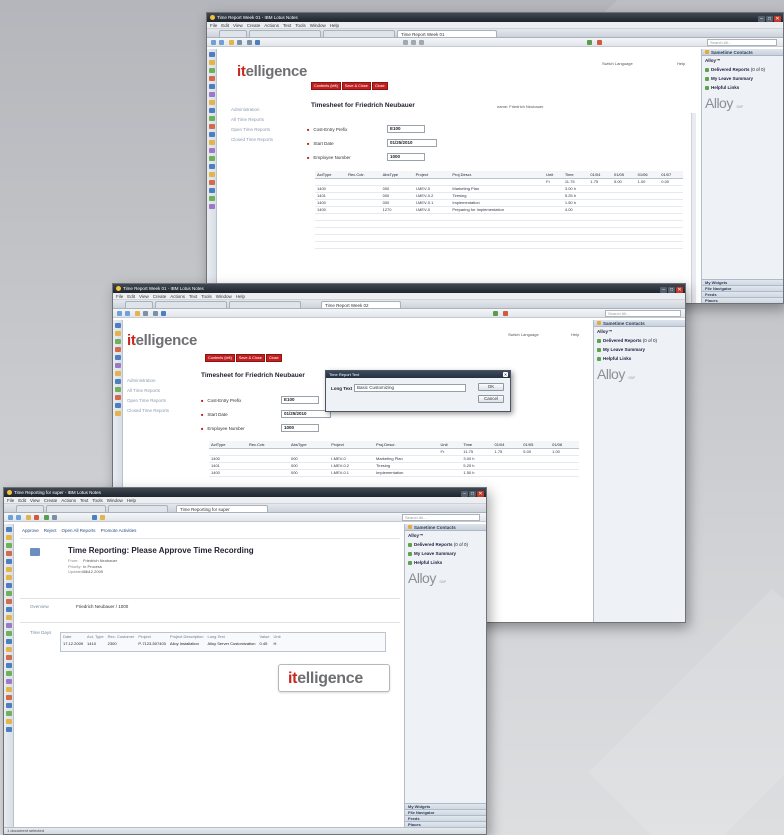  What do you see at coordinates (499, 196) in the screenshot?
I see `table-row: 1401 000 I-MEV-0.2 Tiresing 5.25 h` at bounding box center [499, 196].